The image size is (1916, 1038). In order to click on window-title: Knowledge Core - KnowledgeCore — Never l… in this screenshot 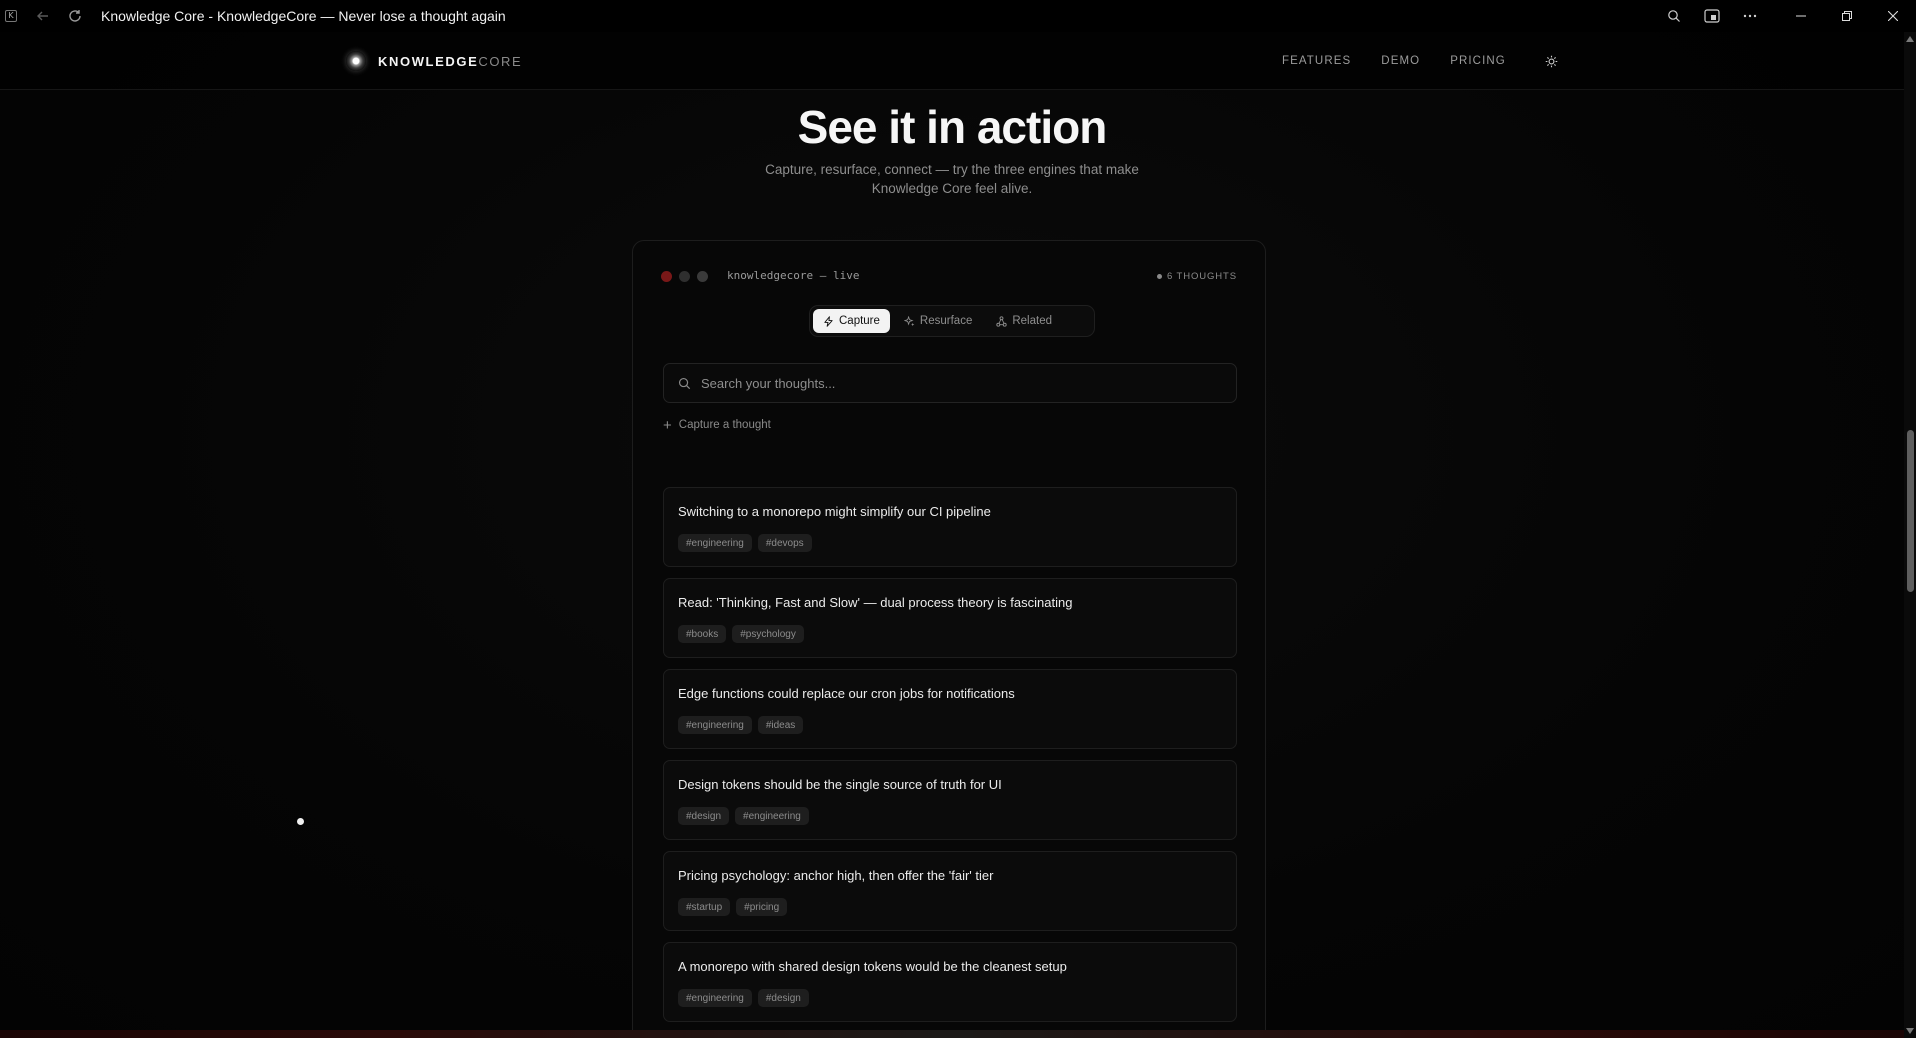, I will do `click(303, 16)`.